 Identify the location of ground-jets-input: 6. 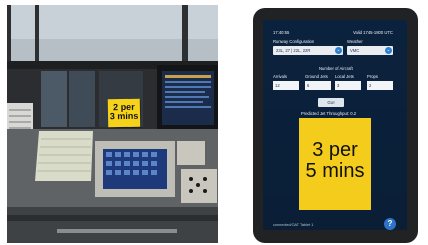
(318, 85).